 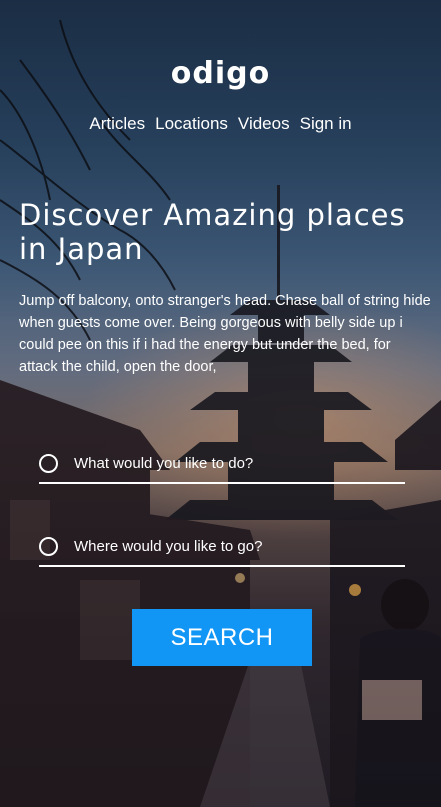 I want to click on nav-item-videos: Videos, so click(x=264, y=124).